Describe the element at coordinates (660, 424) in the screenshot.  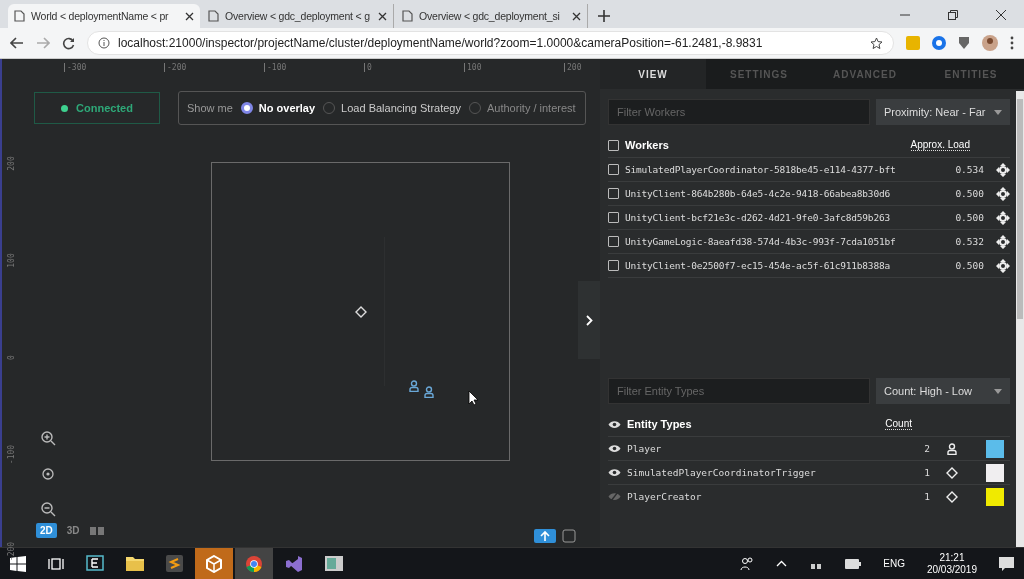
I see `column-header: Entity Types` at that location.